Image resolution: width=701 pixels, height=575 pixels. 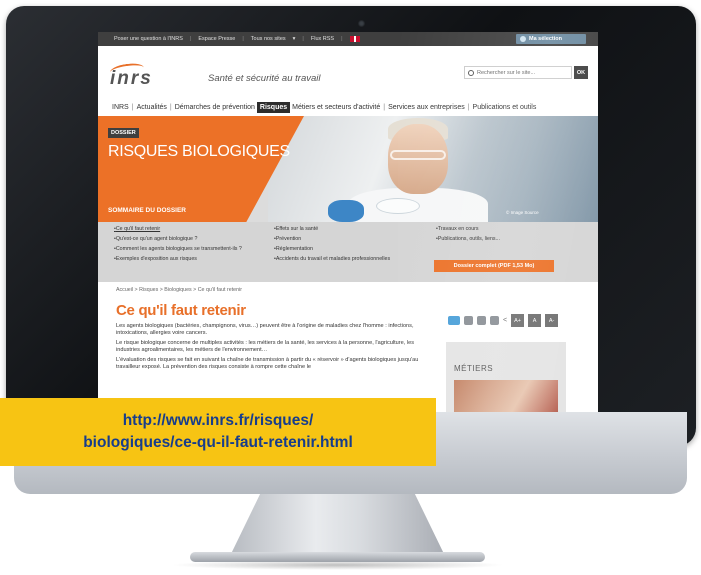 I want to click on font-default-button: A, so click(x=535, y=320).